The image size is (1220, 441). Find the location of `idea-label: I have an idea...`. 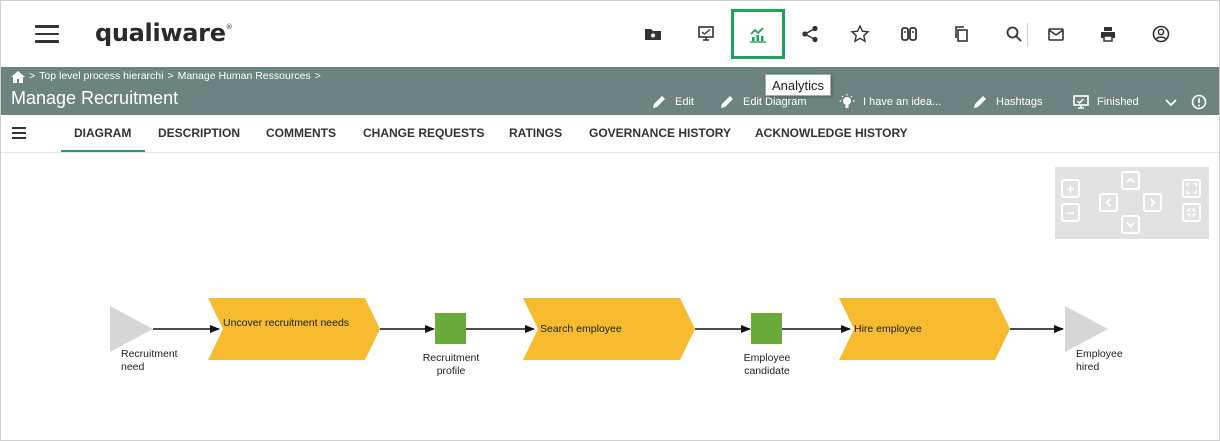

idea-label: I have an idea... is located at coordinates (902, 102).